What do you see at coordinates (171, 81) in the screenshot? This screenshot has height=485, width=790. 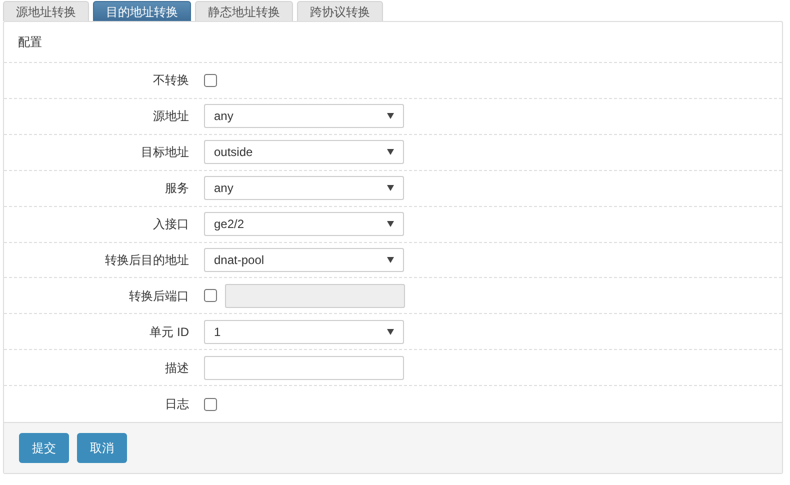 I see `field-label: 不转换` at bounding box center [171, 81].